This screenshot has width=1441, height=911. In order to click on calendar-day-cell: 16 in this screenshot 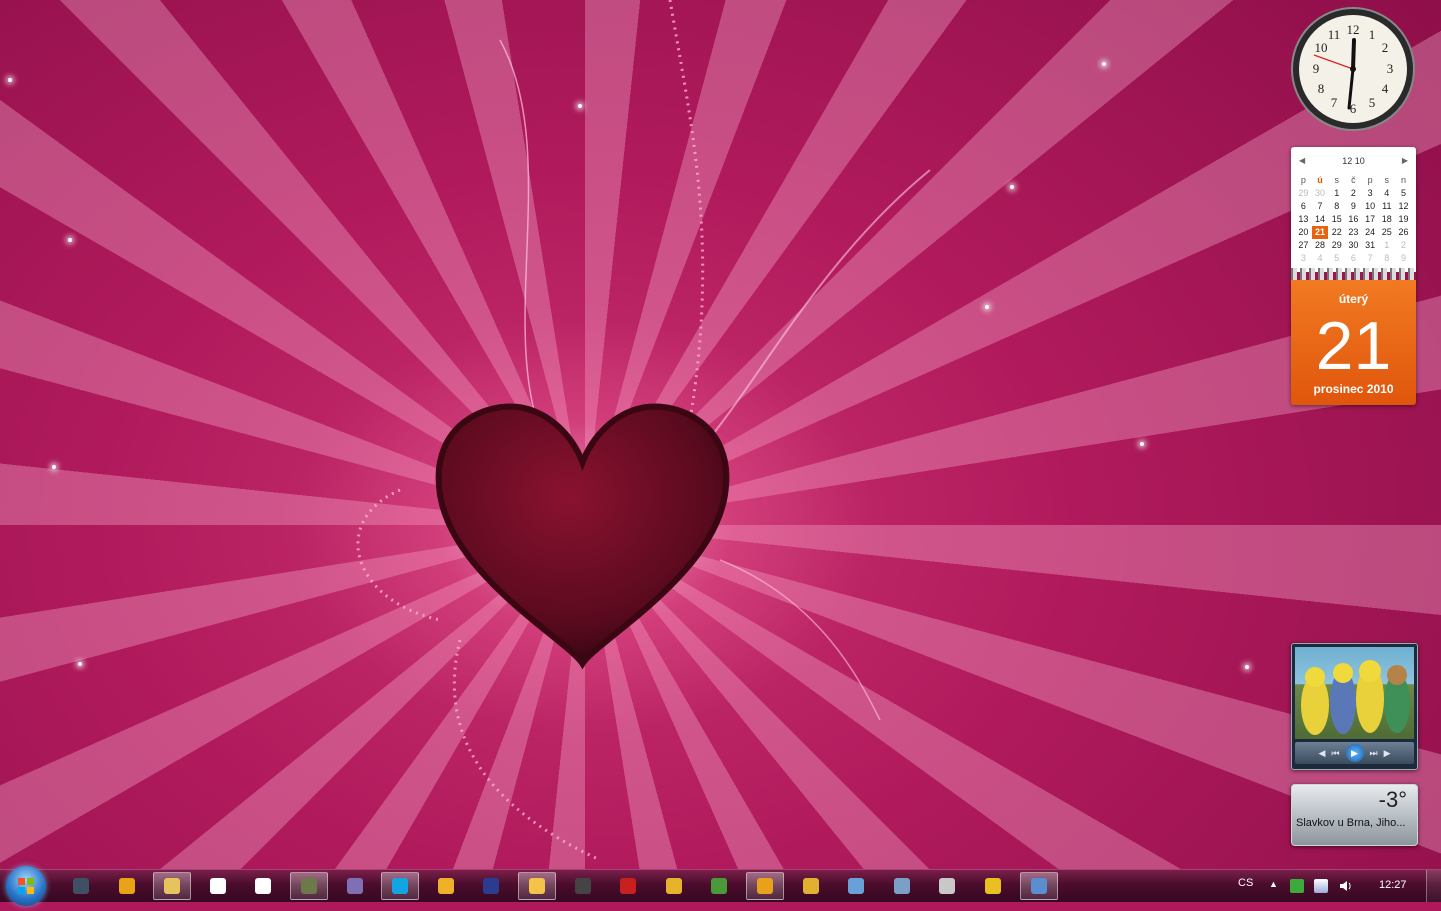, I will do `click(1353, 219)`.